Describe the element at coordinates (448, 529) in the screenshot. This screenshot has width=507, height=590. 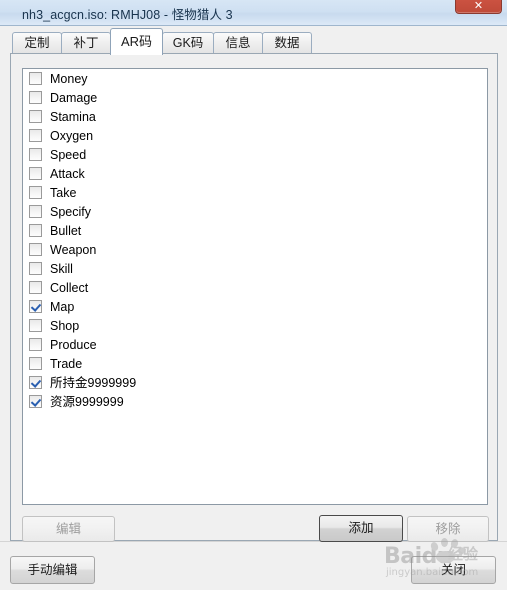
I see `remove-button: 移除` at that location.